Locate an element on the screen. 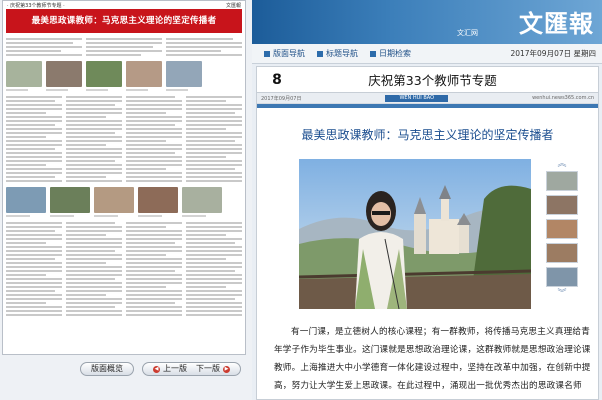  thumbnail-banner: 最美思政课教师：马克思主义理论的坚定传播者 is located at coordinates (124, 21).